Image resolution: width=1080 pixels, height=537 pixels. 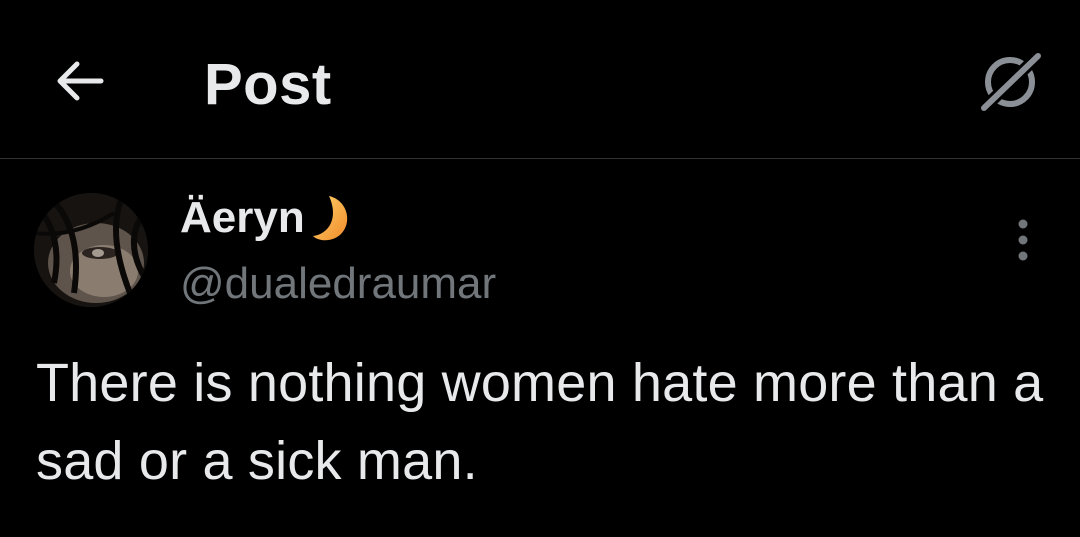 I want to click on author-display-name: Äeryn, so click(x=242, y=218).